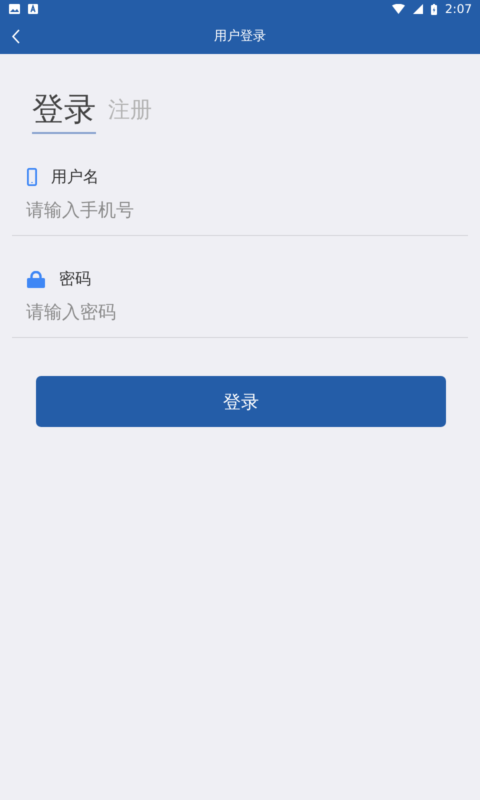 The height and width of the screenshot is (800, 480). I want to click on battery-icon, so click(434, 9).